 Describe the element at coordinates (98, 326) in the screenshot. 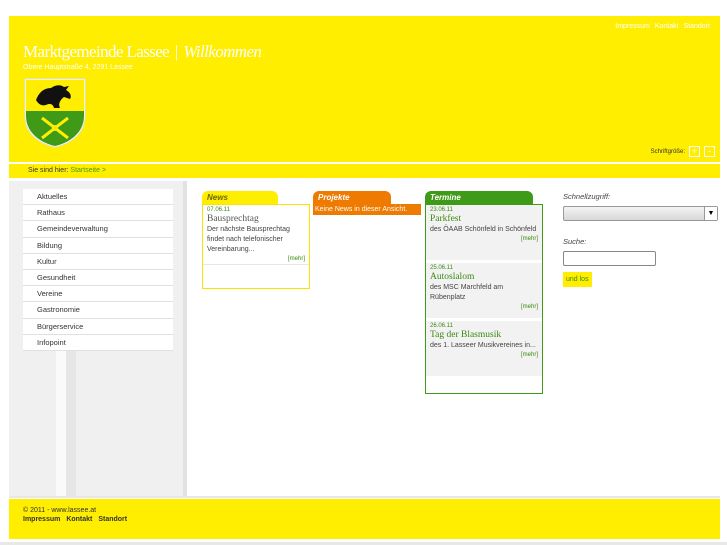

I see `nav-item-buergerservice: Bürgerservice` at that location.